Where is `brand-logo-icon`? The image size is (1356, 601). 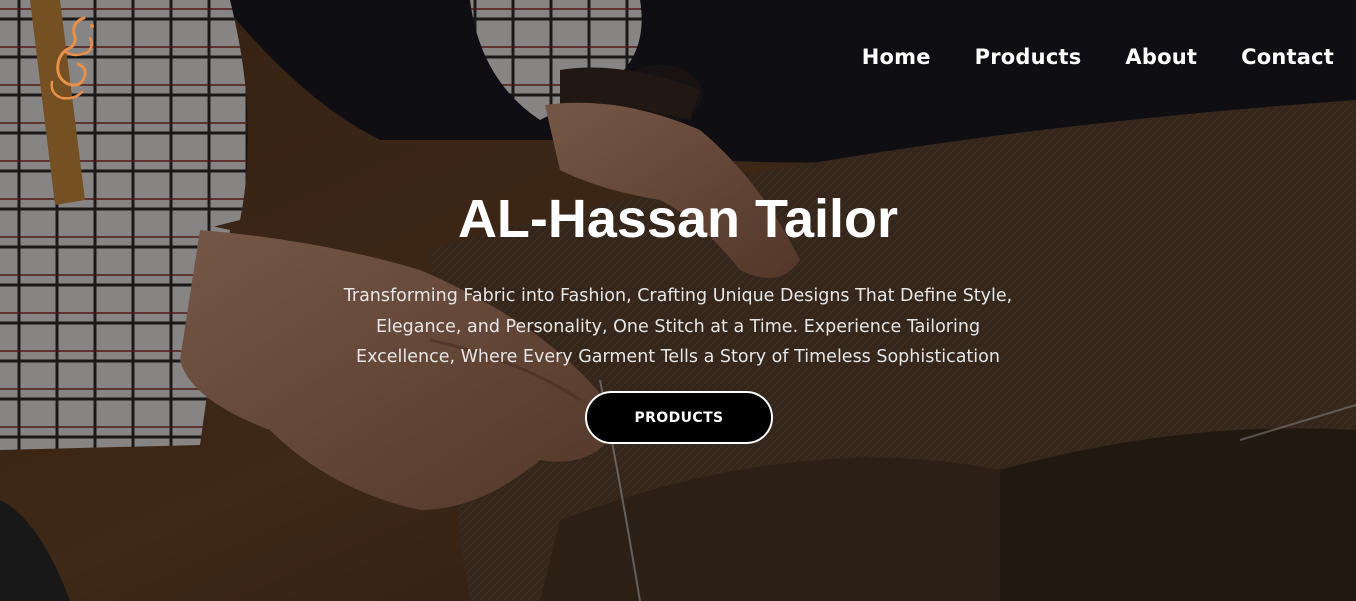
brand-logo-icon is located at coordinates (72, 58).